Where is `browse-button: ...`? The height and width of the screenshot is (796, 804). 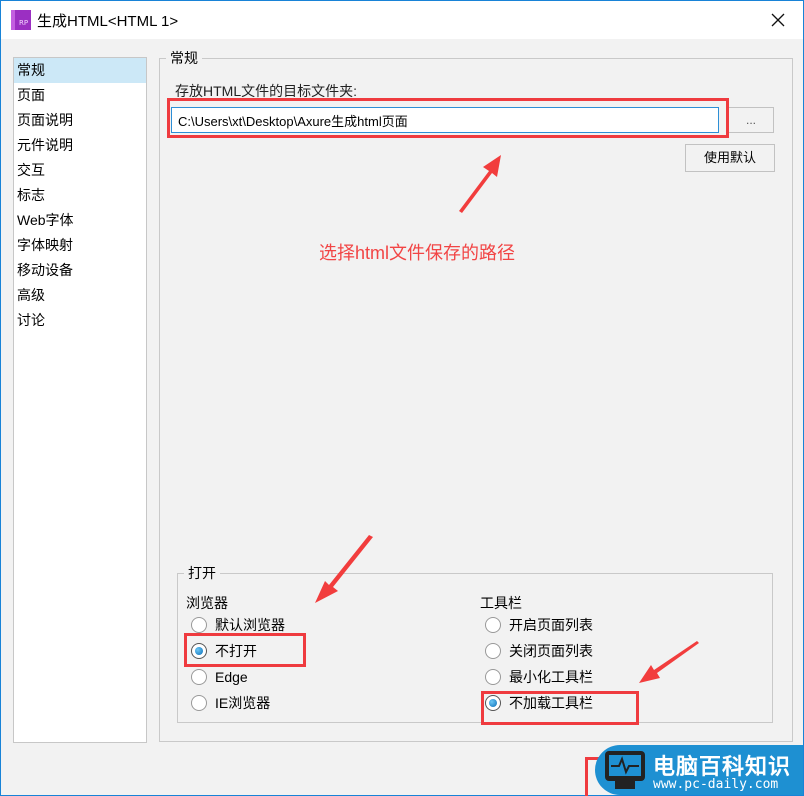 browse-button: ... is located at coordinates (751, 120).